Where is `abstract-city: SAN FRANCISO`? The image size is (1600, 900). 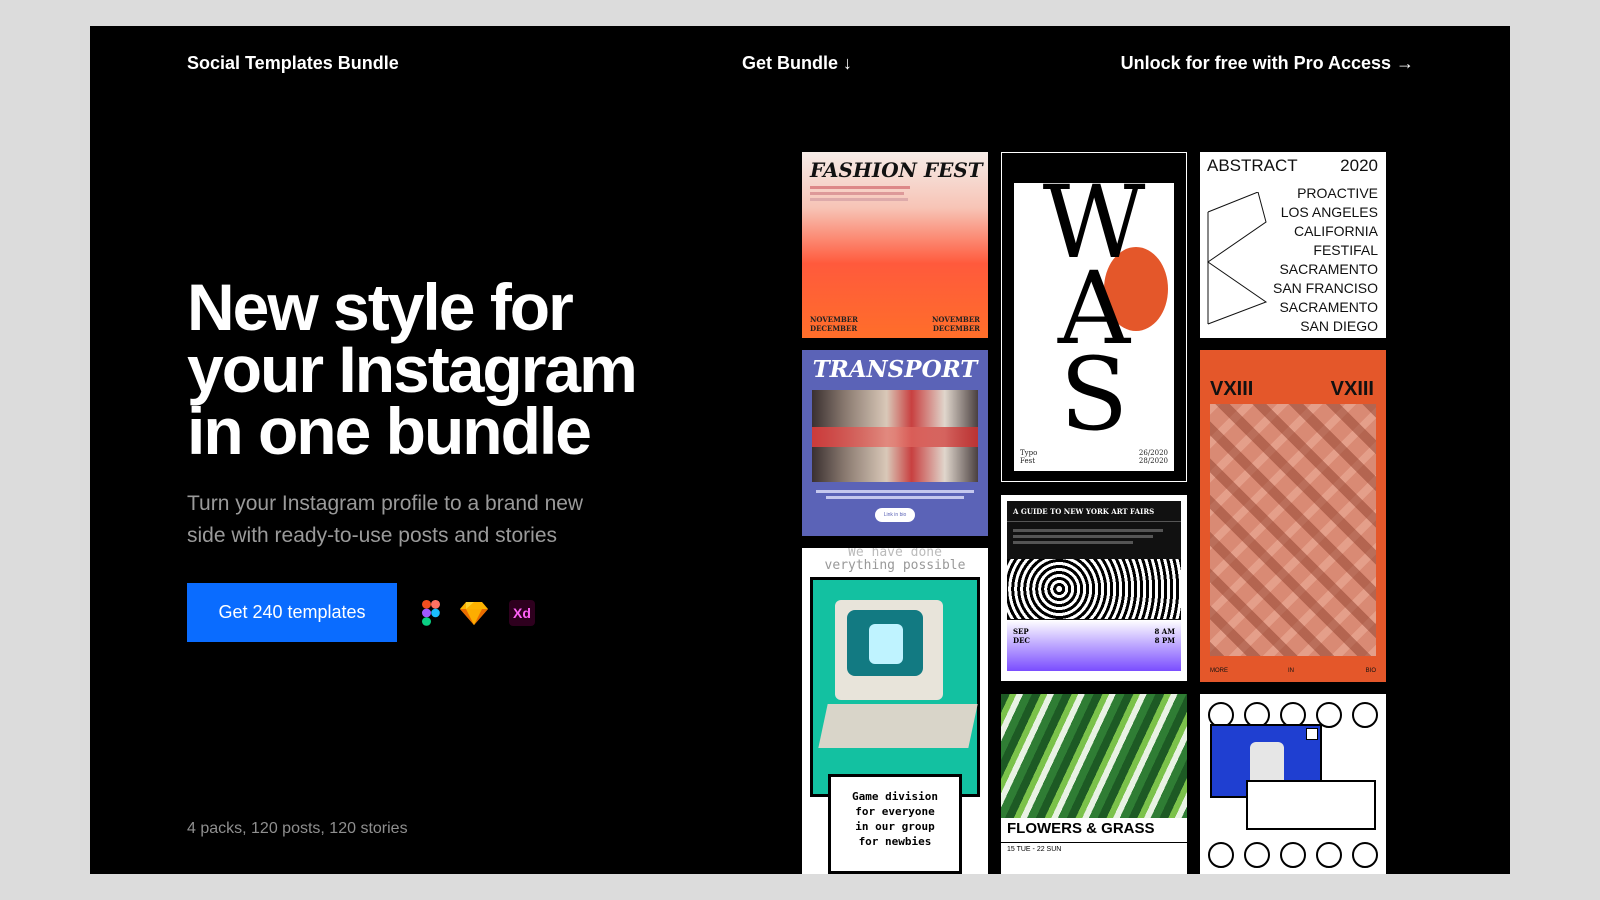
abstract-city: SAN FRANCISO is located at coordinates (1325, 288).